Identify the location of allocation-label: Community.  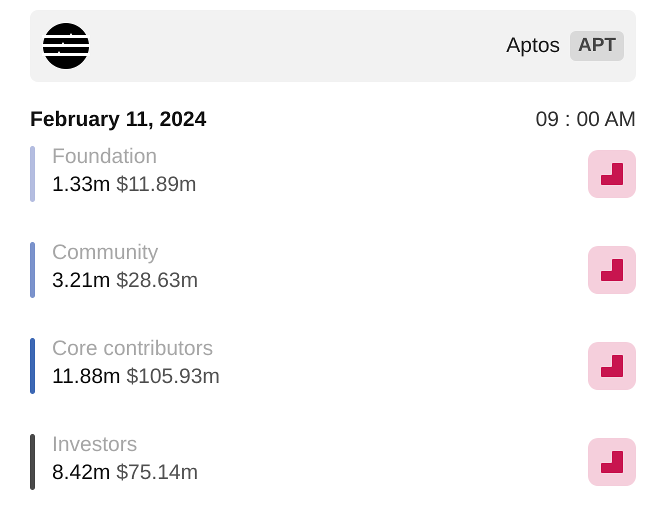
(106, 253).